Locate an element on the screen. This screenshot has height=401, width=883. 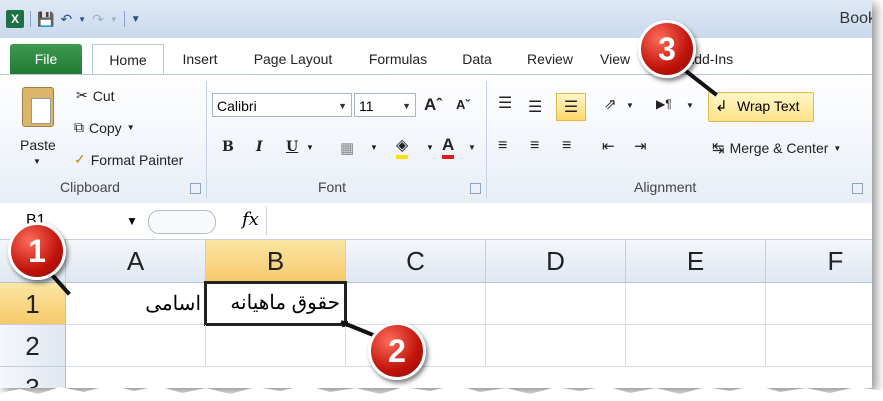
align-middle-icon: ☰ is located at coordinates (535, 107).